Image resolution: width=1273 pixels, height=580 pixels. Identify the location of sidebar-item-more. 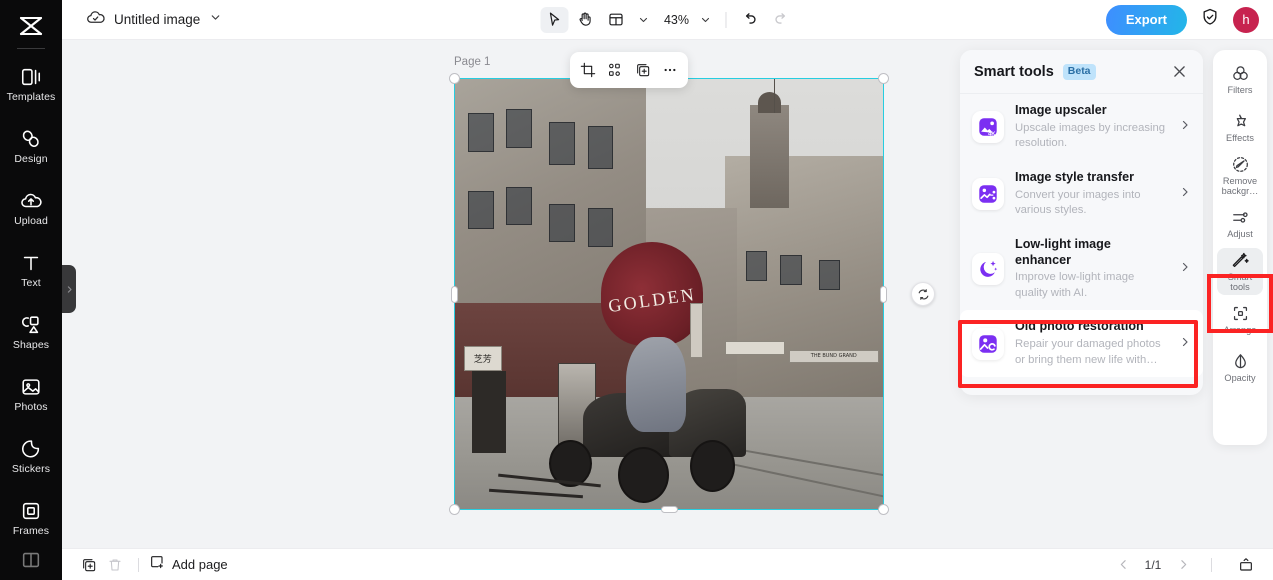
(31, 564).